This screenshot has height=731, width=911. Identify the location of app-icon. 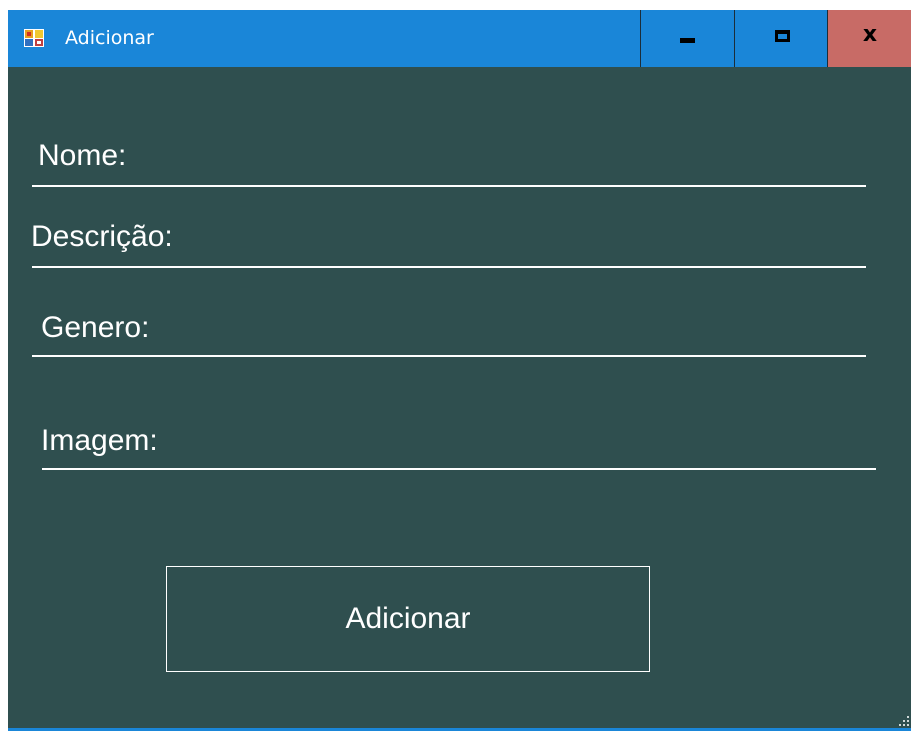
(34, 38).